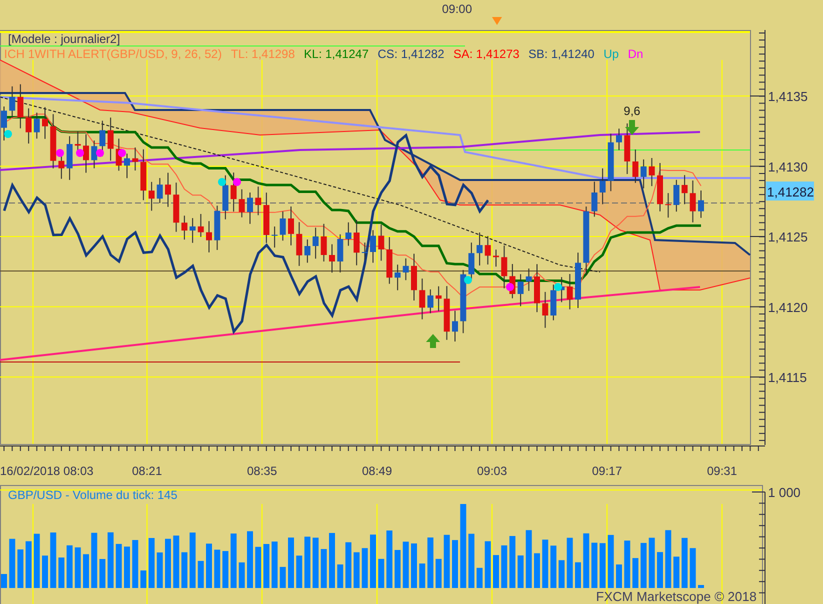 The image size is (823, 604). I want to click on price-axis-label: 1,4125, so click(788, 237).